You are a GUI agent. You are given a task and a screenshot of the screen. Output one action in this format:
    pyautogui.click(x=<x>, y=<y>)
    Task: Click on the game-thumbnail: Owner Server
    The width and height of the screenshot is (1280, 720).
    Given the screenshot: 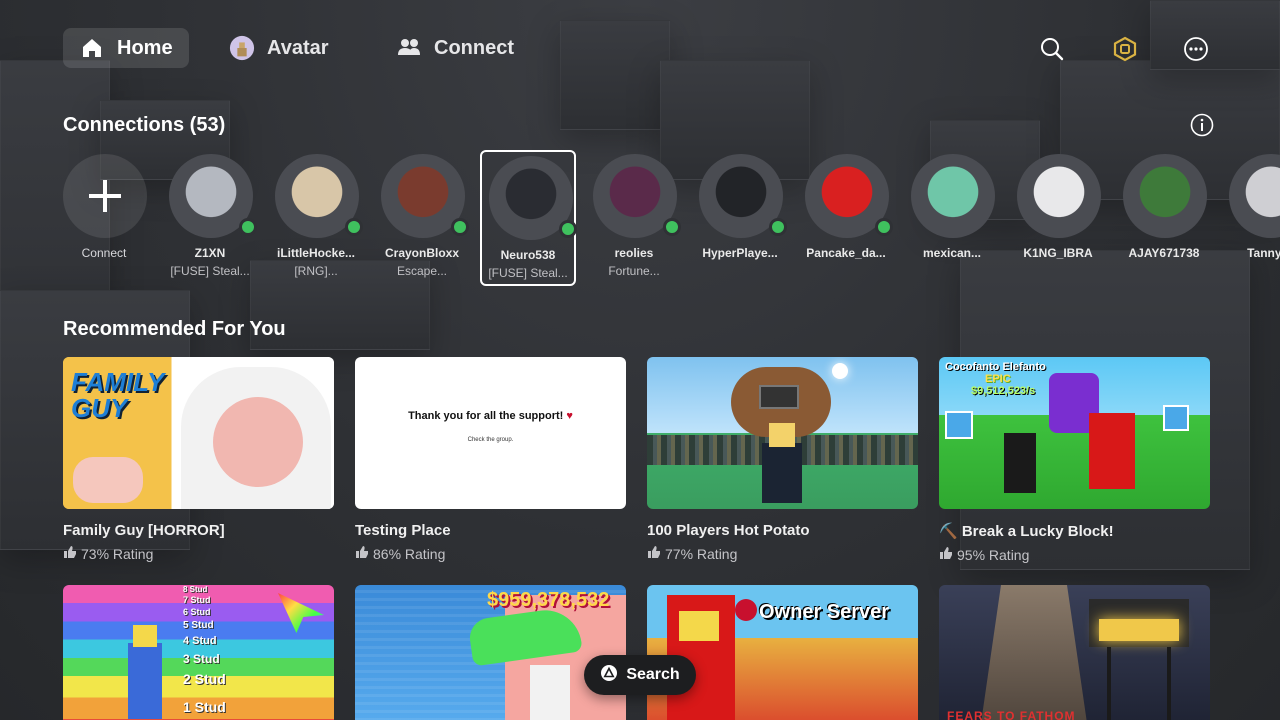 What is the action you would take?
    pyautogui.click(x=782, y=652)
    